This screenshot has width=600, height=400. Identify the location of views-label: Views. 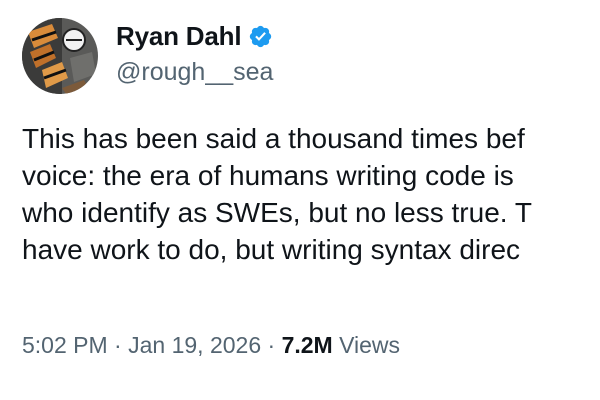
(370, 345).